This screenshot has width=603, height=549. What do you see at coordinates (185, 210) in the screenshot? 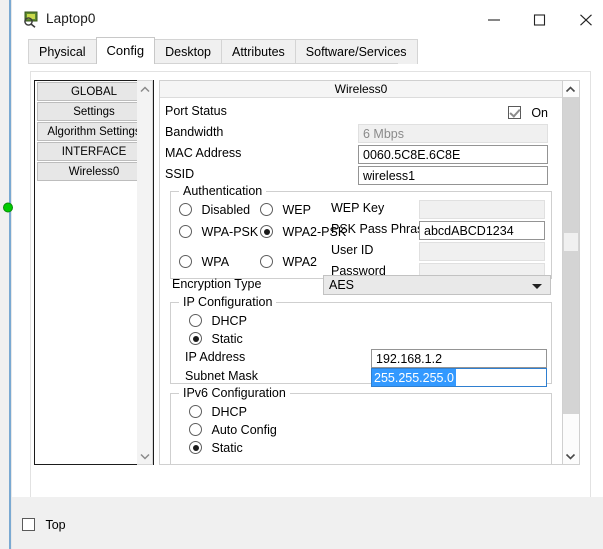
I see `radio-disabled` at bounding box center [185, 210].